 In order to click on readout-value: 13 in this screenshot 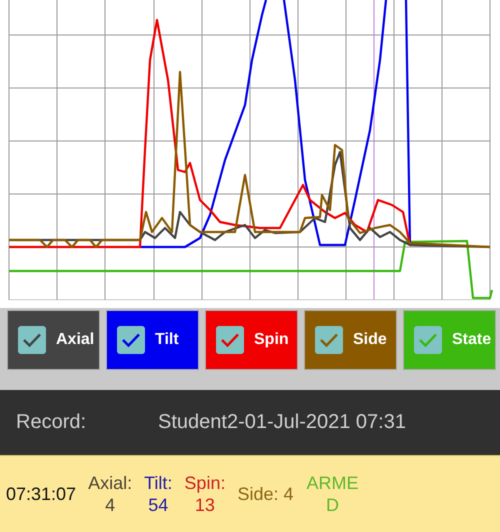, I will do `click(204, 505)`.